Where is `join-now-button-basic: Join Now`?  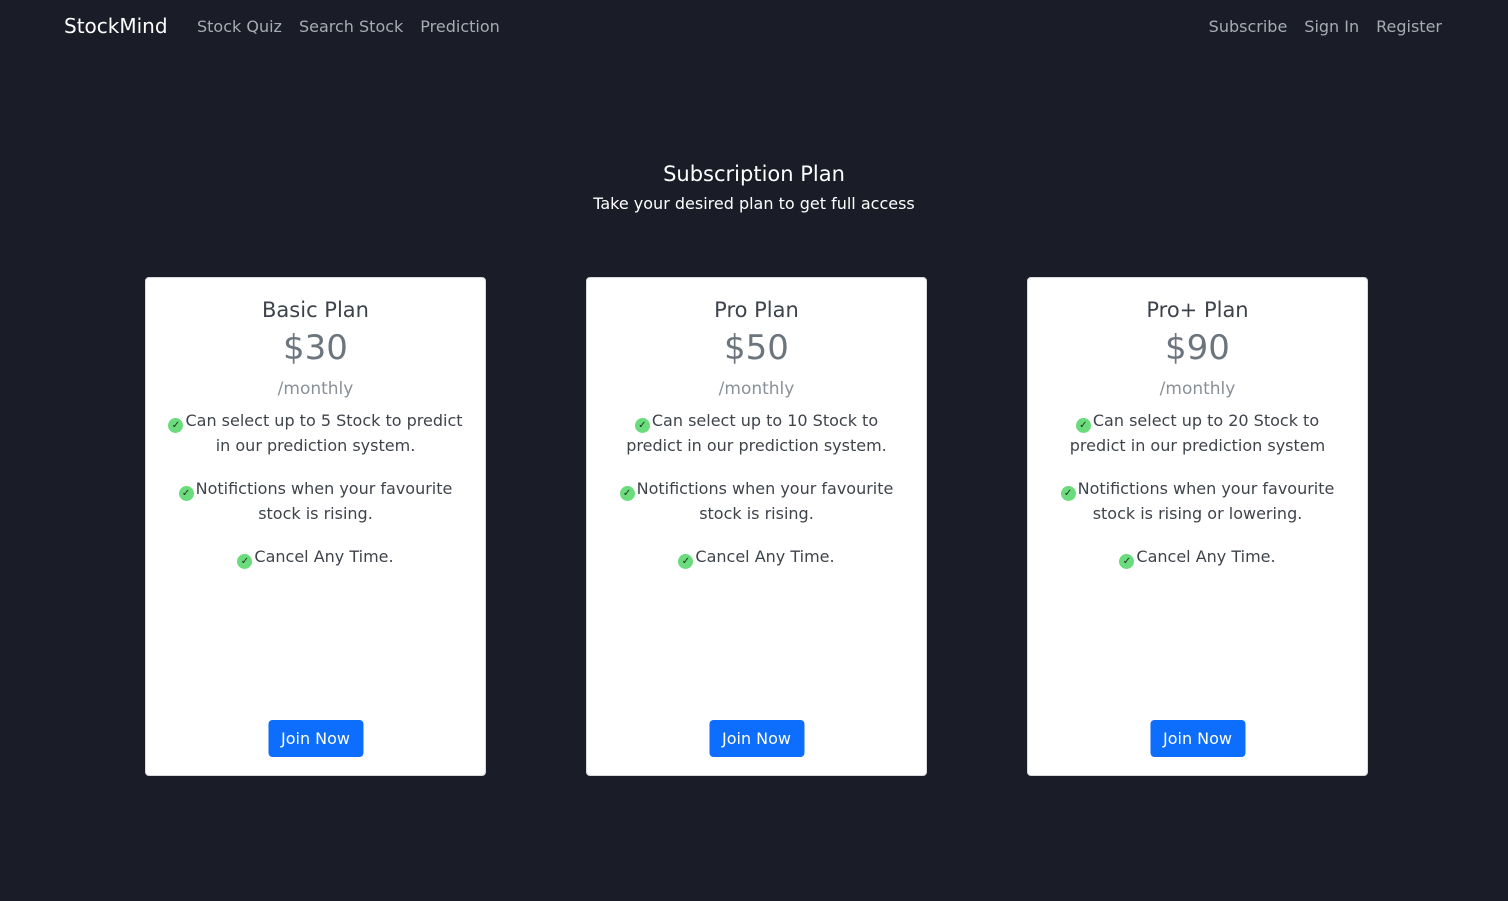 join-now-button-basic: Join Now is located at coordinates (315, 738).